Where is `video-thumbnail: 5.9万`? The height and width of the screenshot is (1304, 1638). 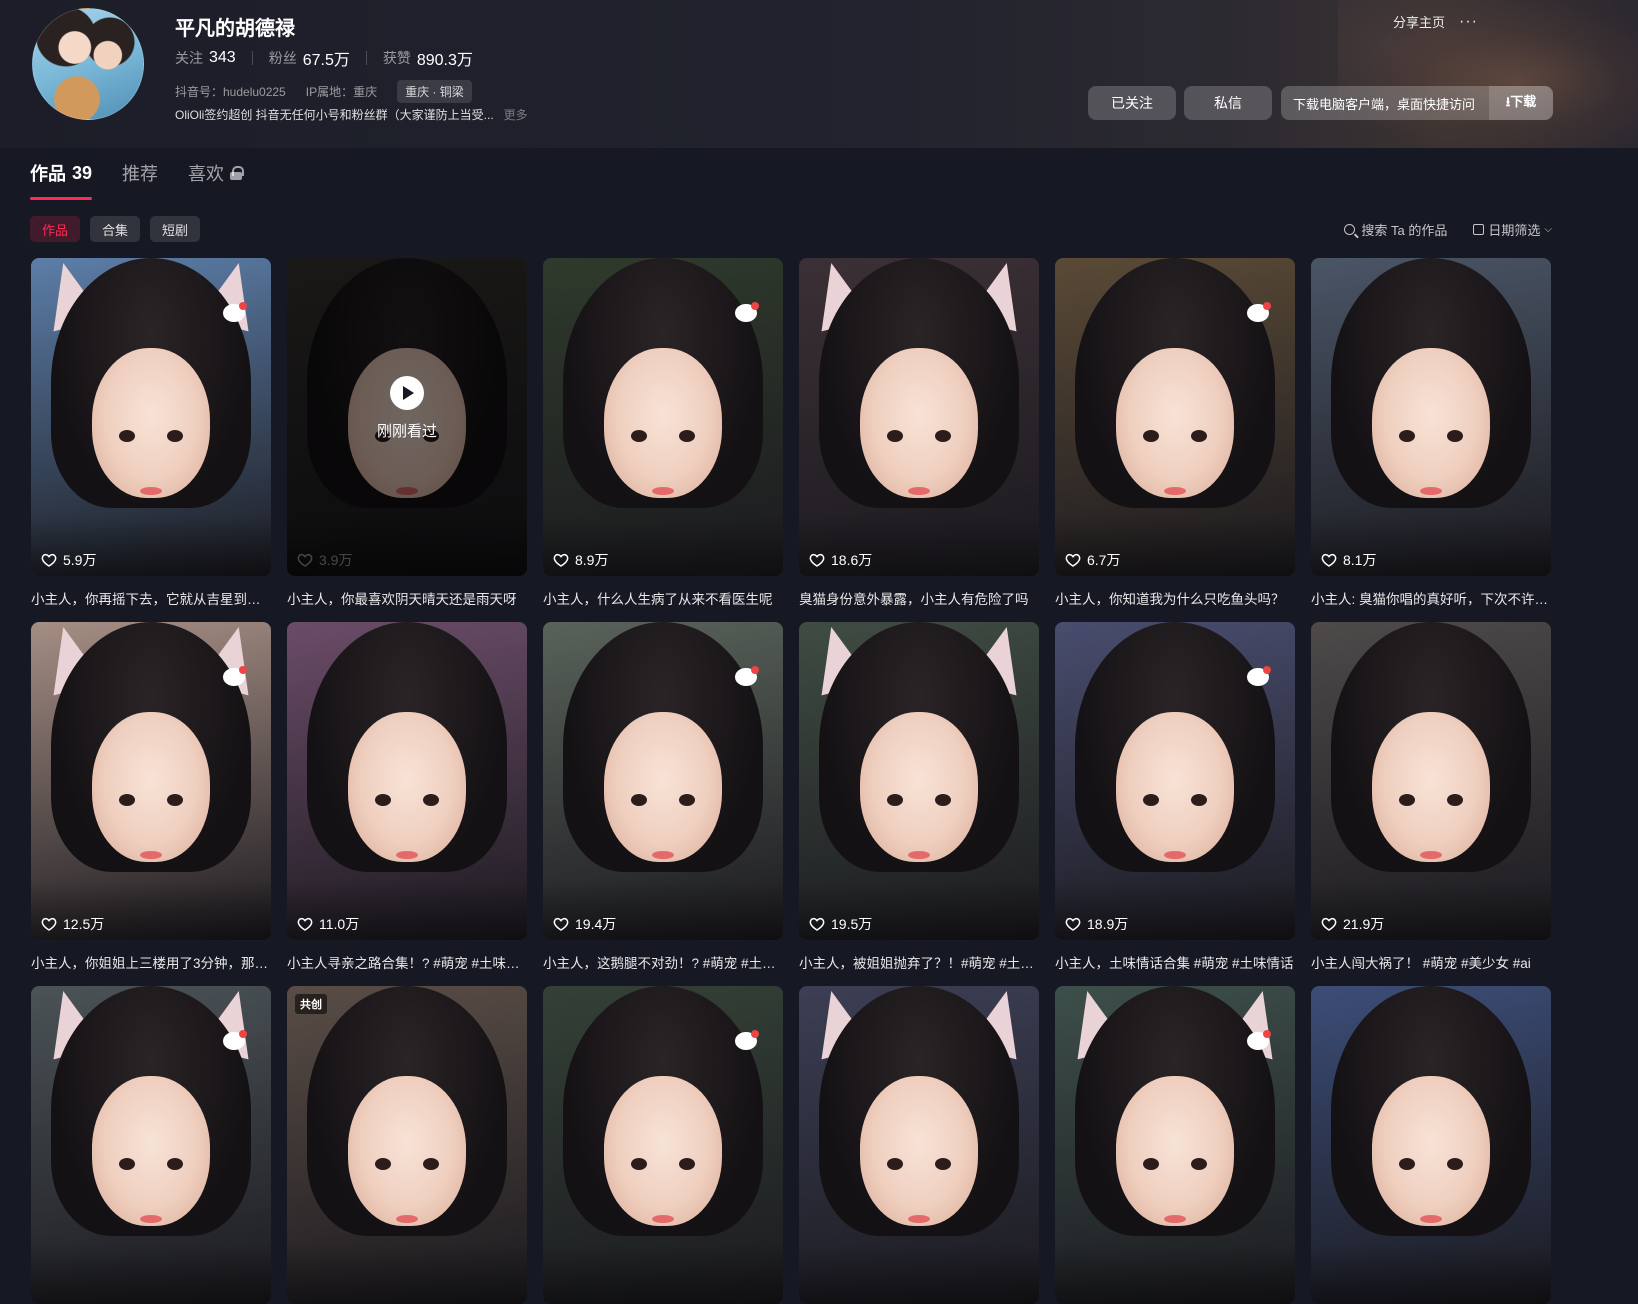 video-thumbnail: 5.9万 is located at coordinates (151, 417).